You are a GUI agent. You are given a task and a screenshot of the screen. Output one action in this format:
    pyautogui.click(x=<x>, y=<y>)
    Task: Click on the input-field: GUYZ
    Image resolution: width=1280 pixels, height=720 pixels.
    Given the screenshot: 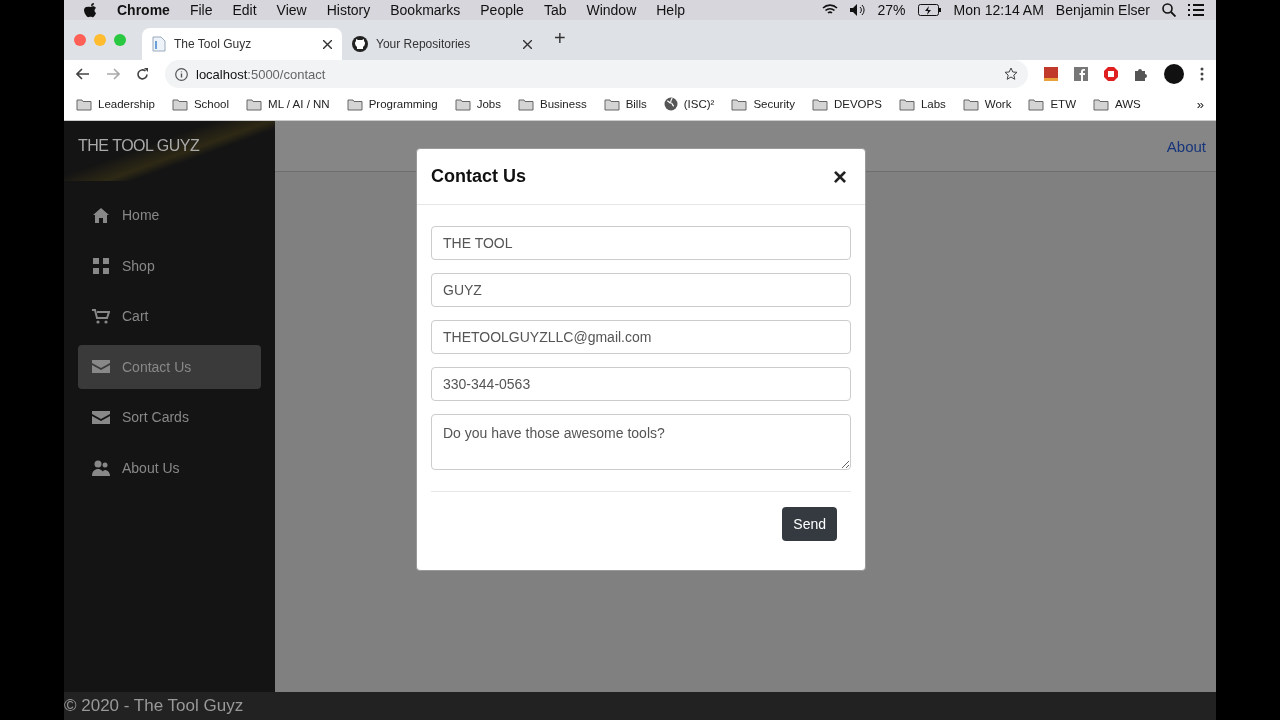 What is the action you would take?
    pyautogui.click(x=641, y=290)
    